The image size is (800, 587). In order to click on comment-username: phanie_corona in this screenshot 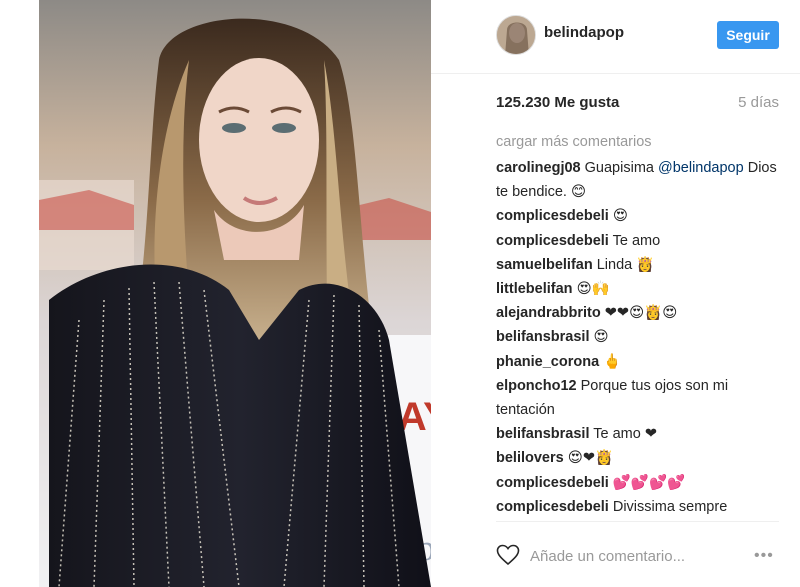, I will do `click(547, 362)`.